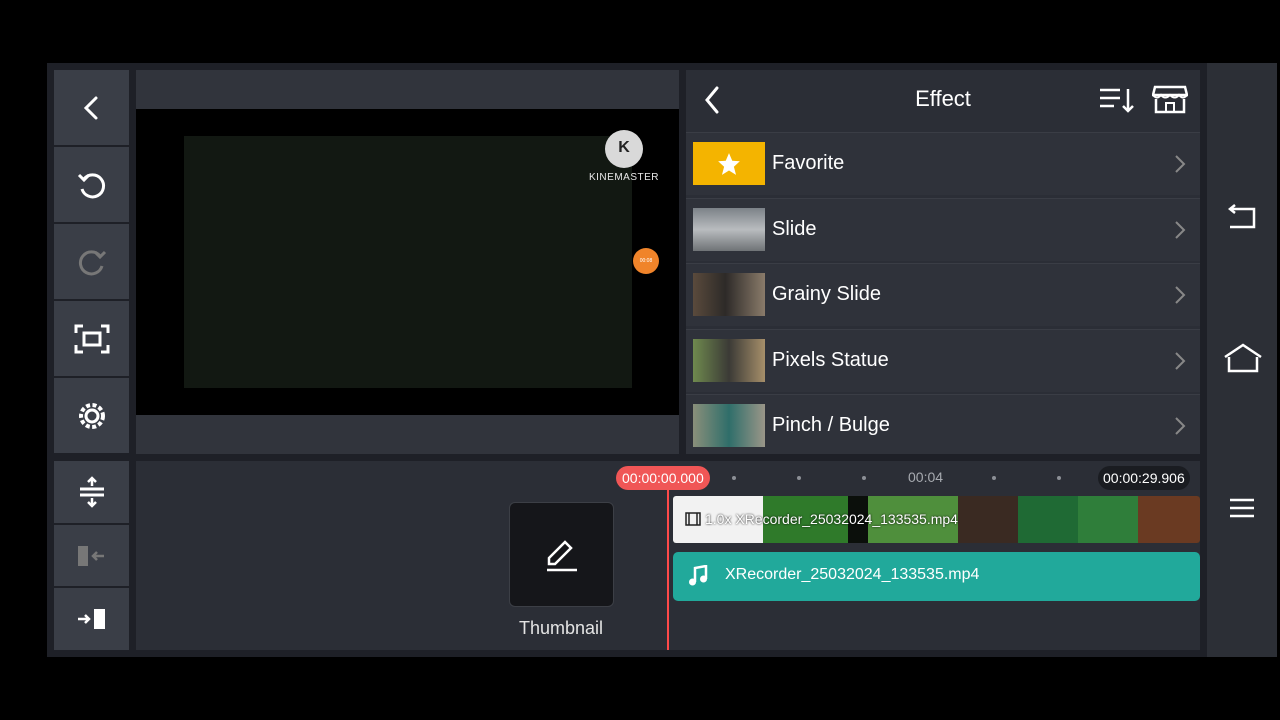  I want to click on effect-item-grainy-slide: Grainy Slide, so click(943, 294).